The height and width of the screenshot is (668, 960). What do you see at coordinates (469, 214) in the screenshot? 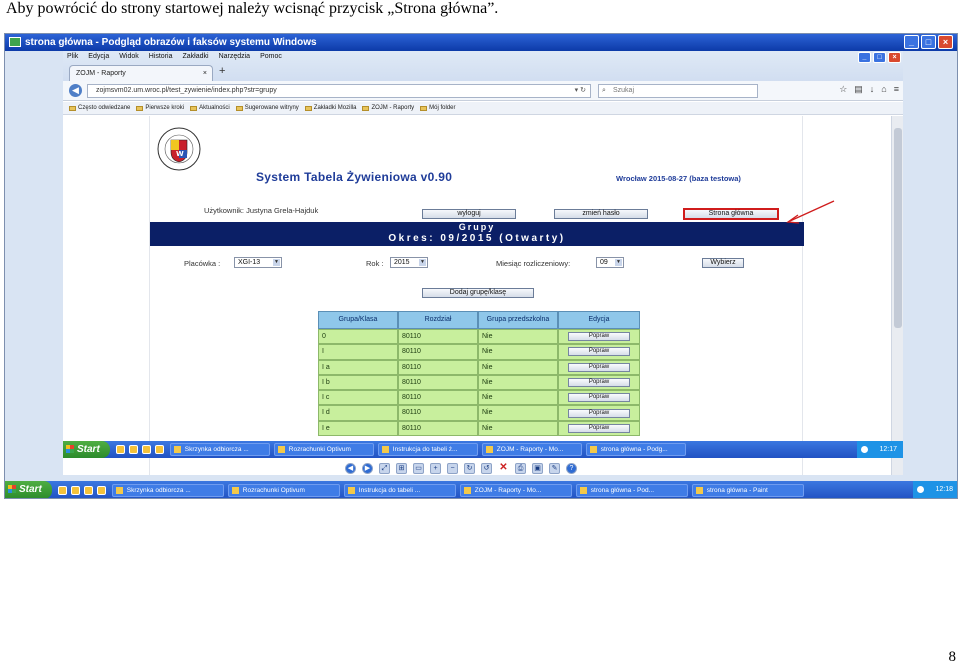
I see `logout-button: wyloguj` at bounding box center [469, 214].